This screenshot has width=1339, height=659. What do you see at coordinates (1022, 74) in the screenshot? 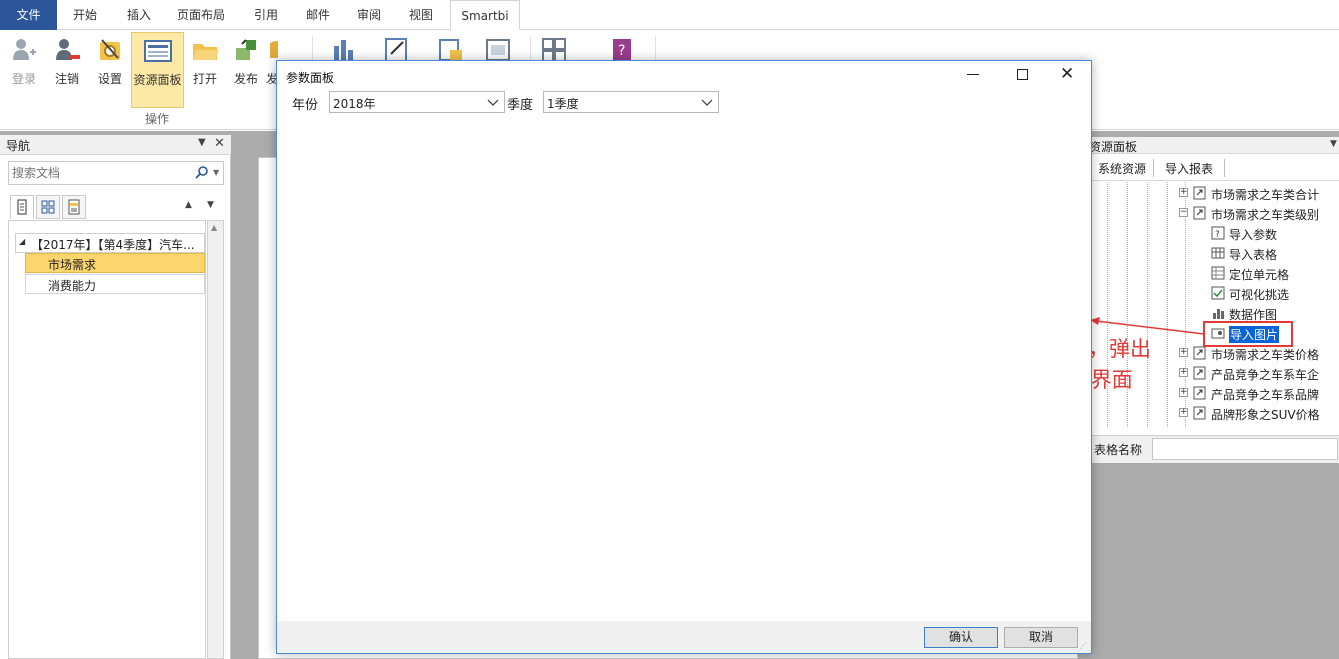
I see `maximize-icon` at bounding box center [1022, 74].